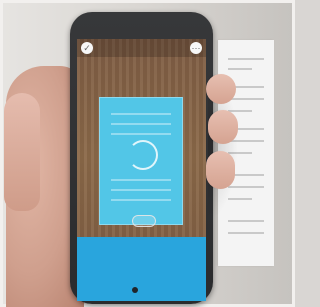  What do you see at coordinates (144, 221) in the screenshot?
I see `capture-ring-icon` at bounding box center [144, 221].